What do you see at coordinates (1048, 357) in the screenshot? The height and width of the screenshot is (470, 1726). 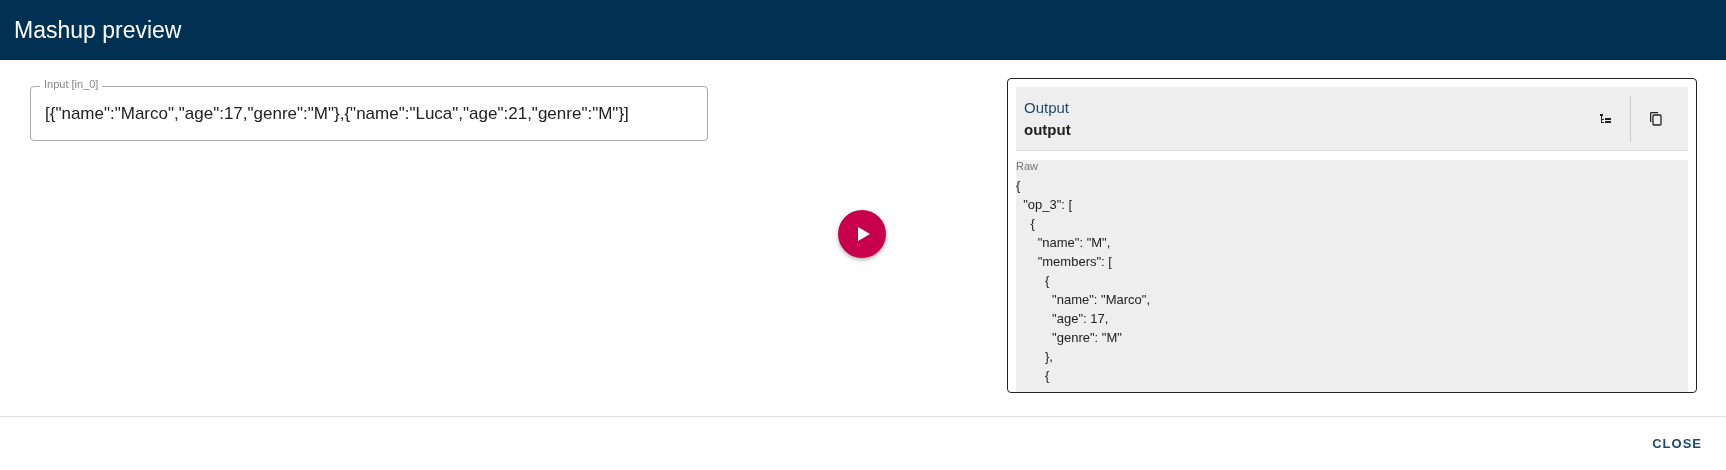 I see `code-line: },` at bounding box center [1048, 357].